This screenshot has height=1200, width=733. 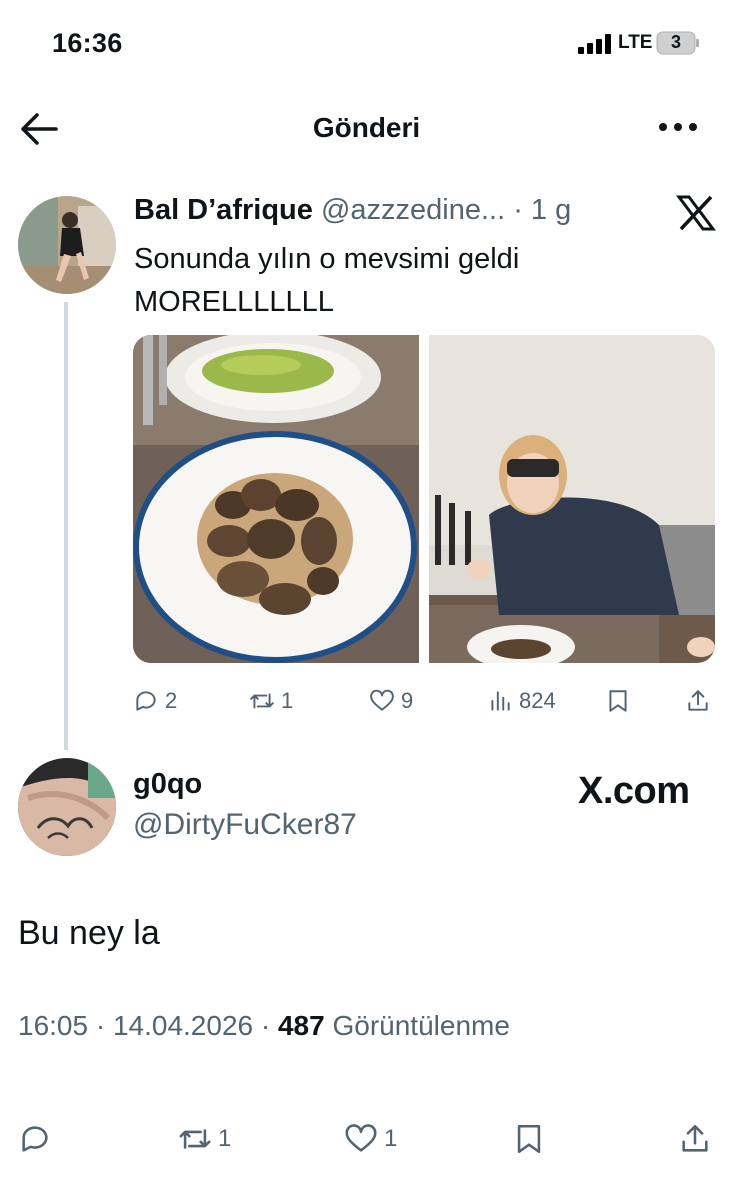 I want to click on views-count: 824, so click(x=537, y=700).